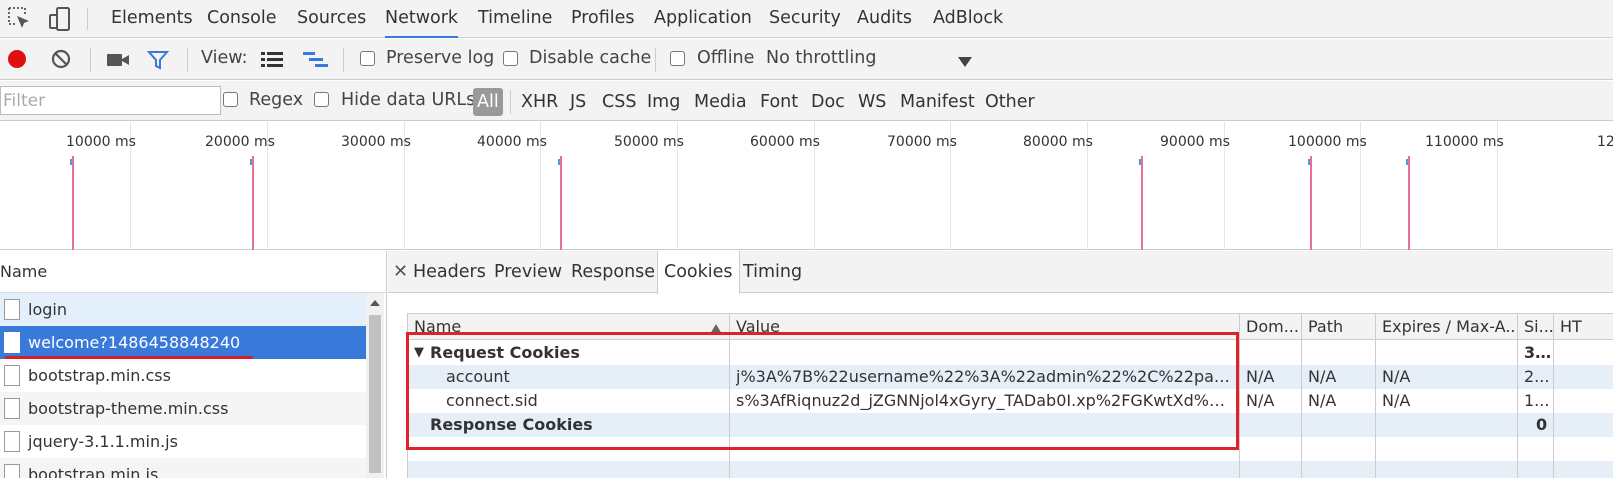  I want to click on timeline-tick-label: 12, so click(1605, 142).